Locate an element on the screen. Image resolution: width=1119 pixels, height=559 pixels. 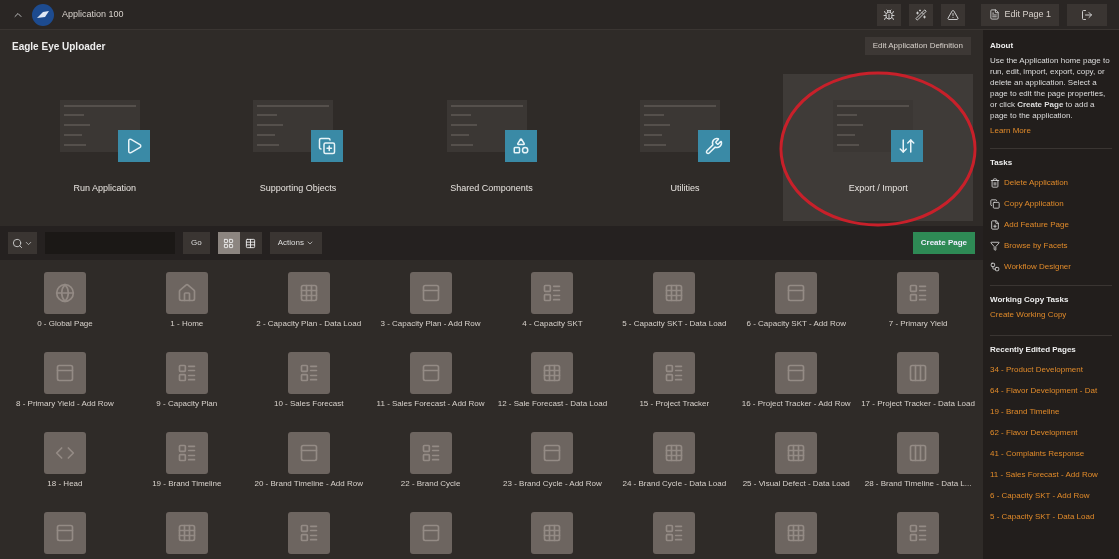
warning-button is located at coordinates (953, 14).